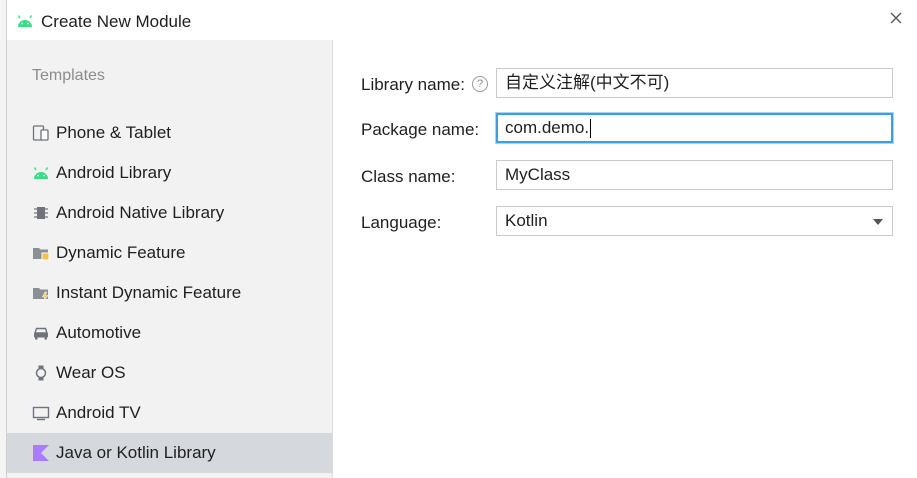  I want to click on dialog-title: Create New Module, so click(116, 21).